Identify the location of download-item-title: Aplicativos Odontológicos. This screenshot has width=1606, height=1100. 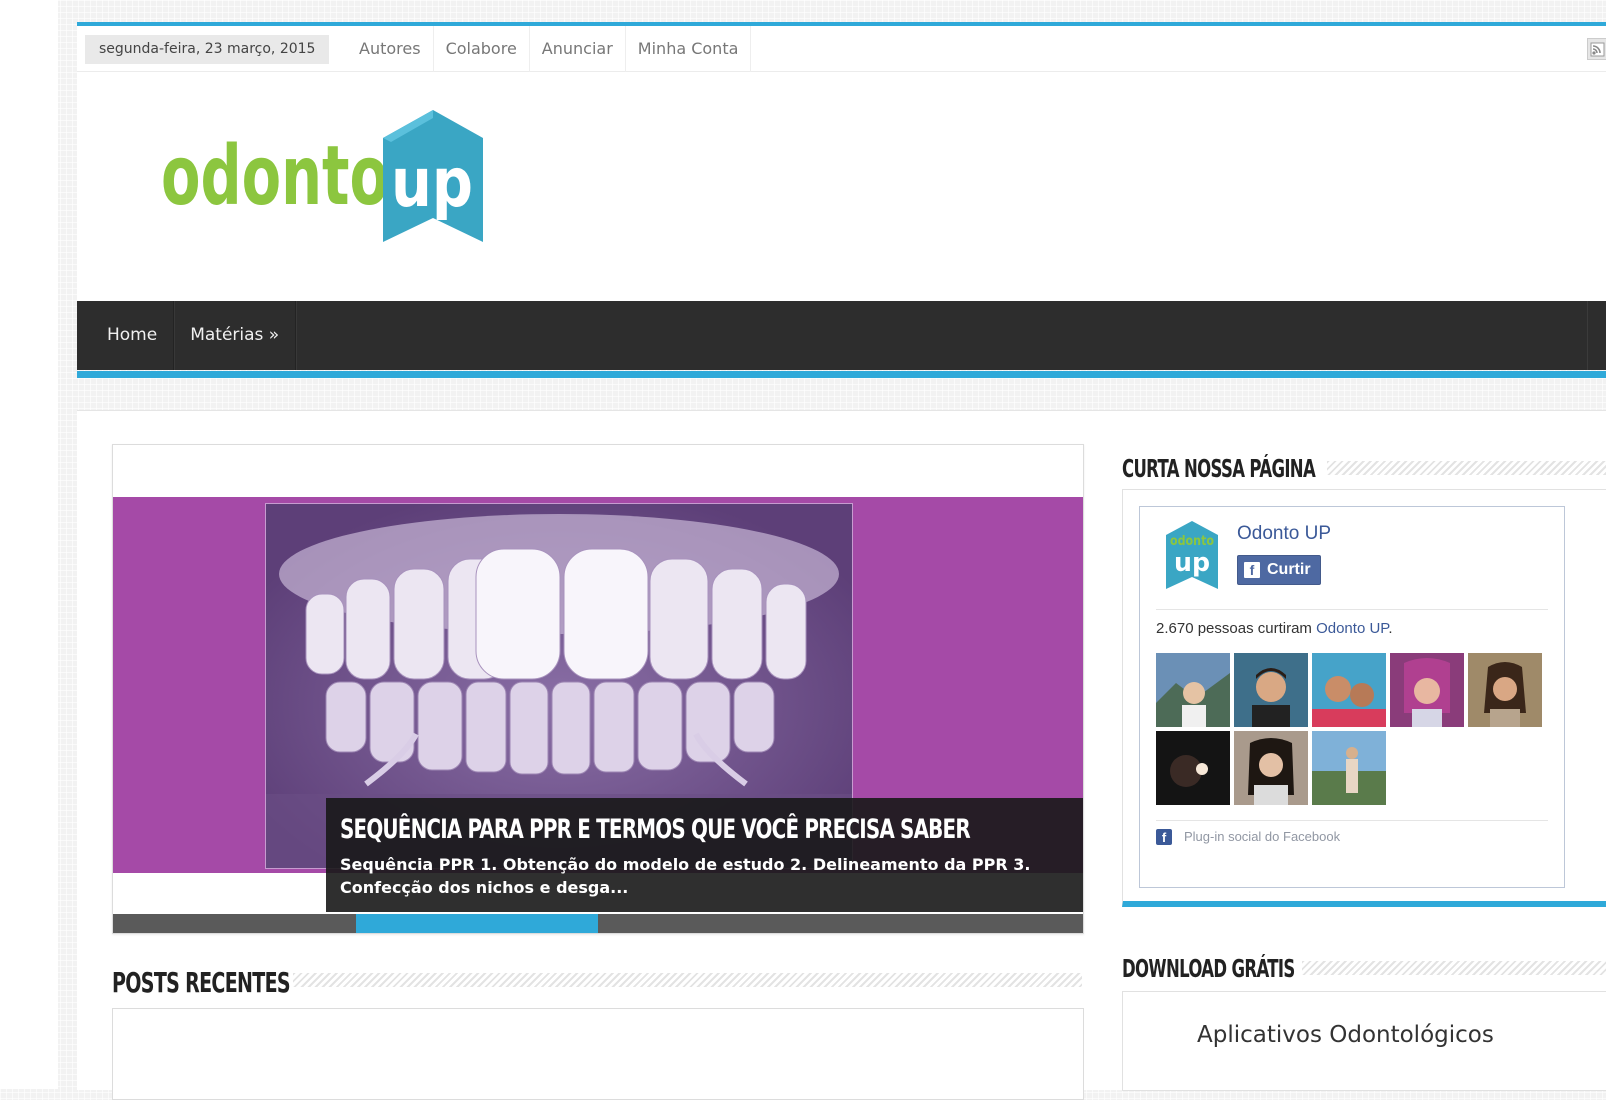
(1345, 1035).